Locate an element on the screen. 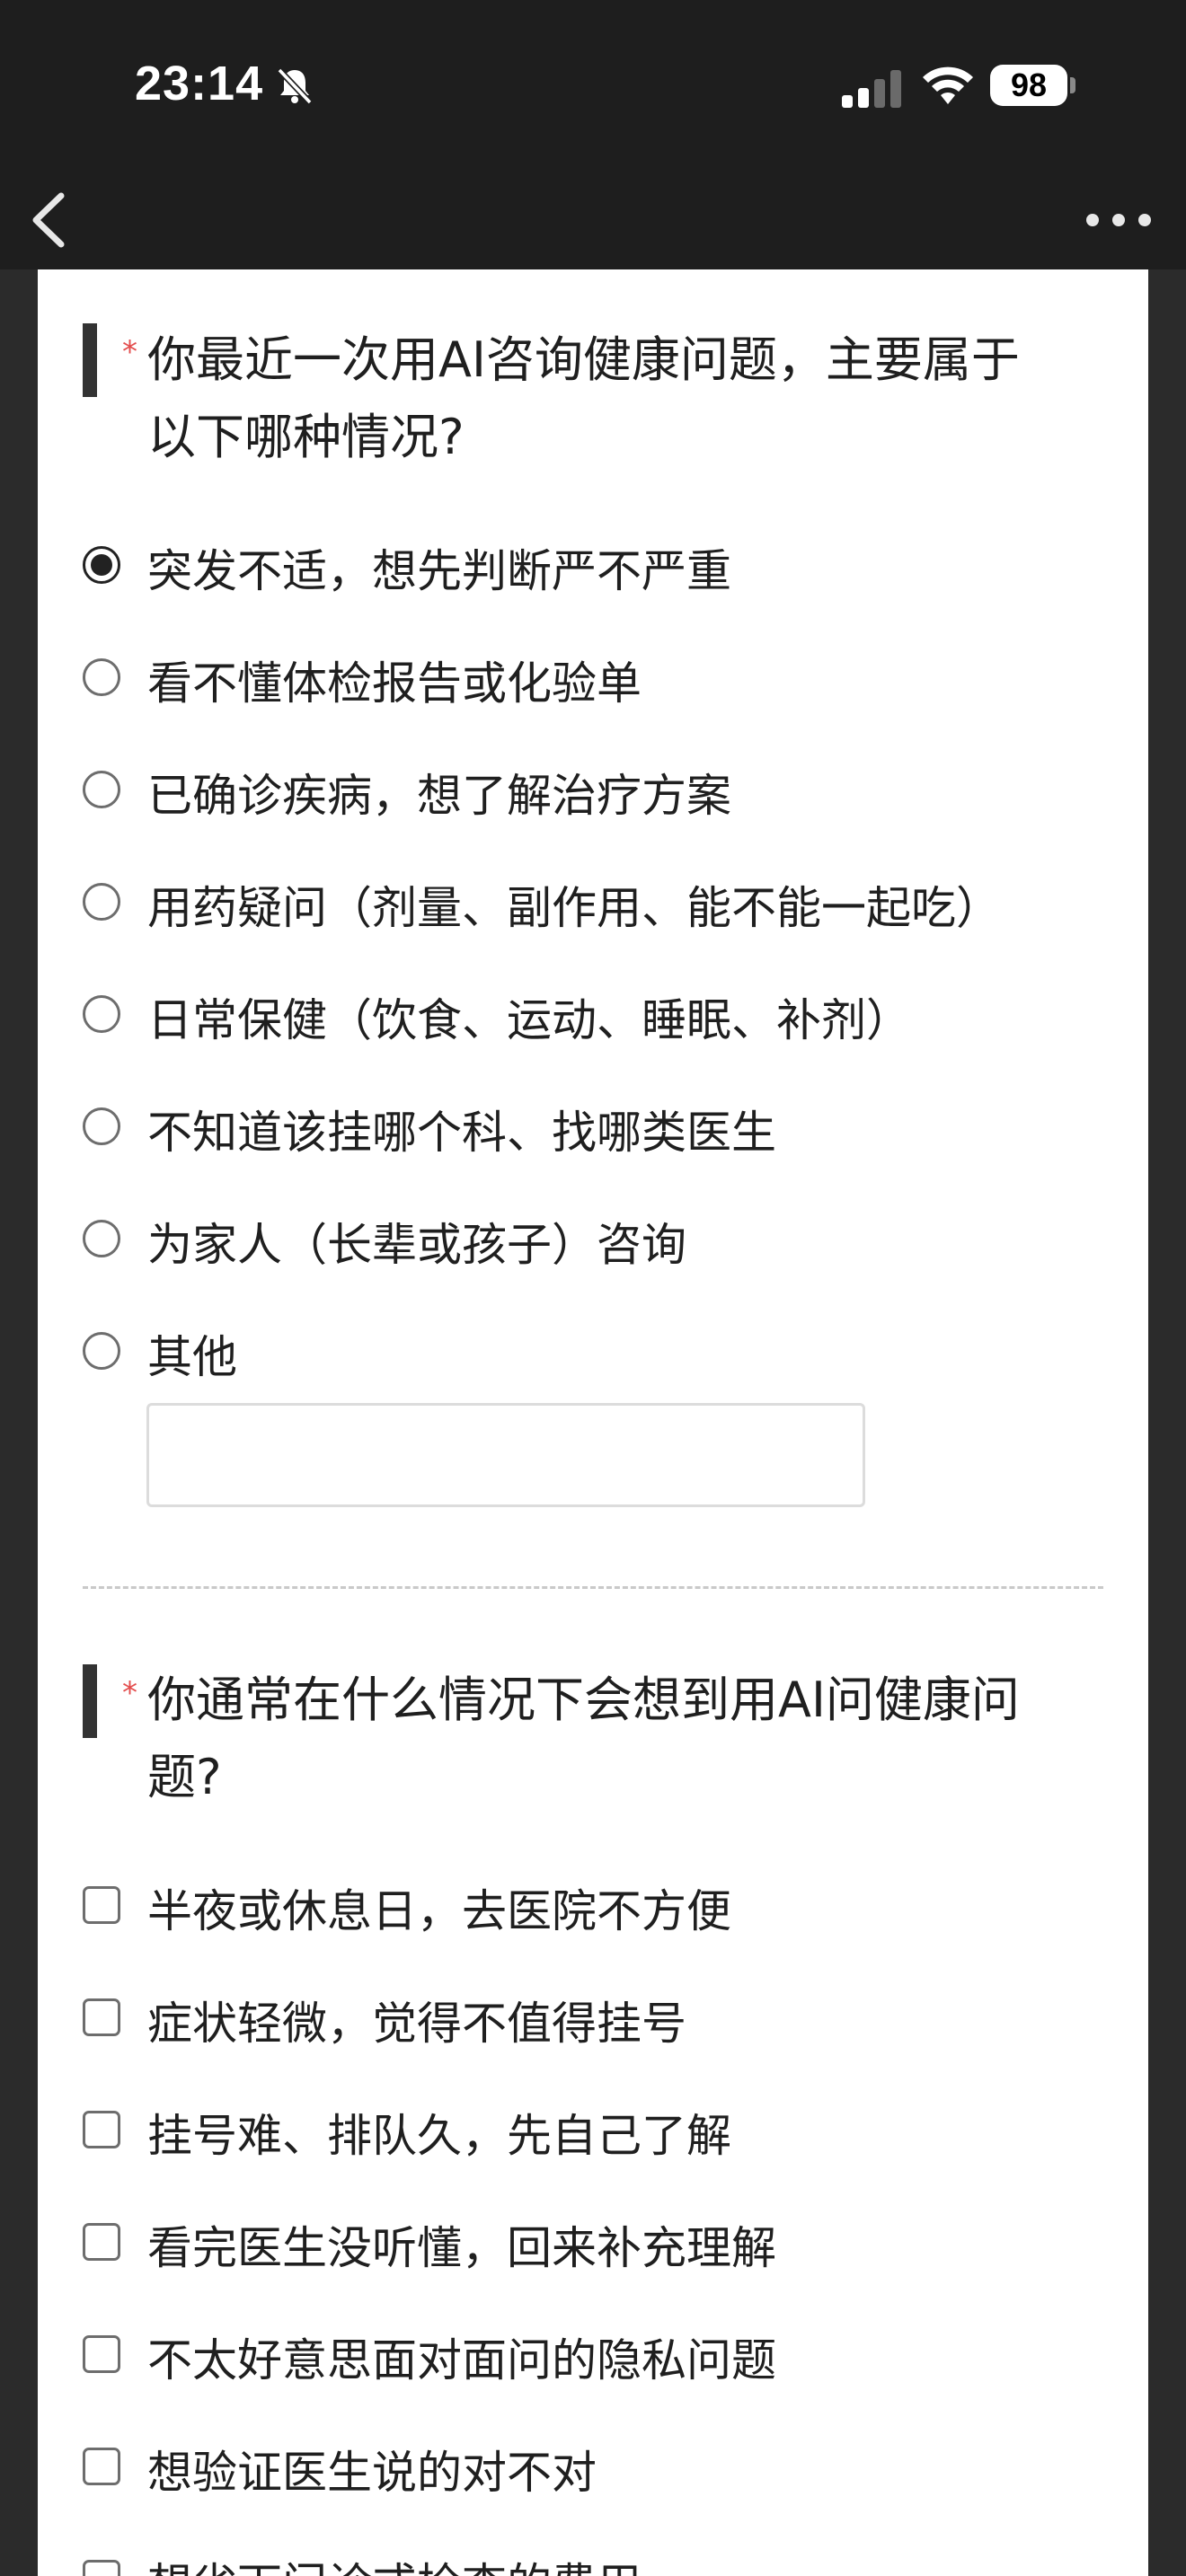  nav-bar is located at coordinates (593, 220).